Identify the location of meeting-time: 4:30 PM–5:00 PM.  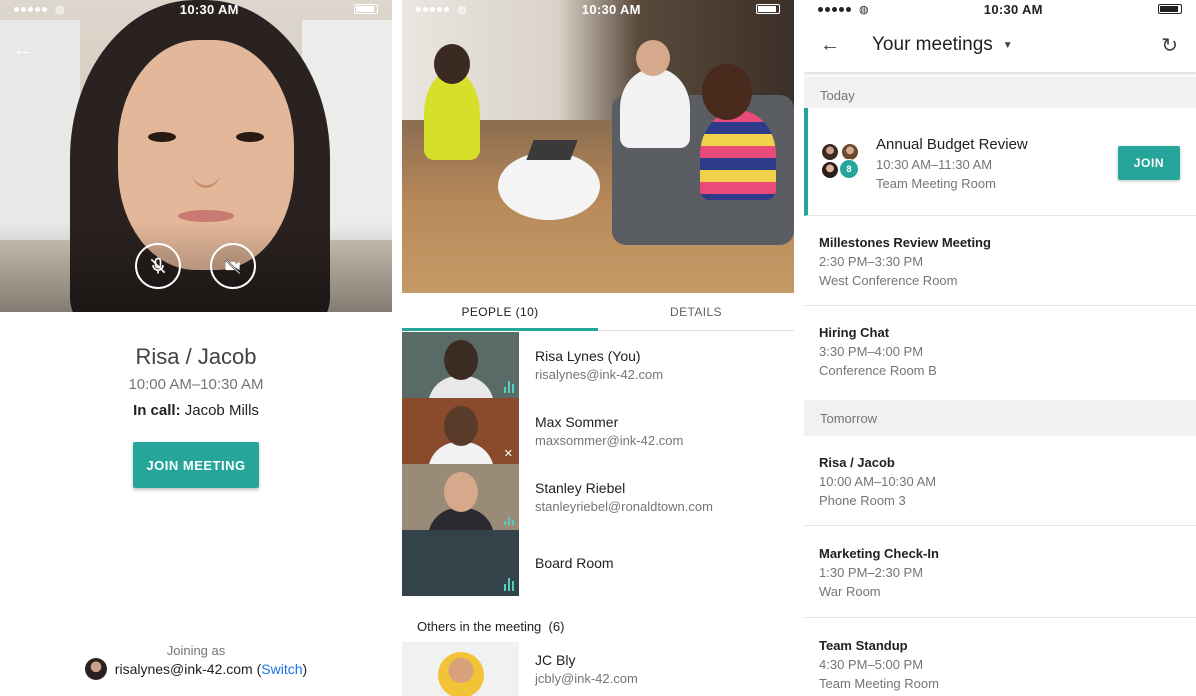
(871, 664).